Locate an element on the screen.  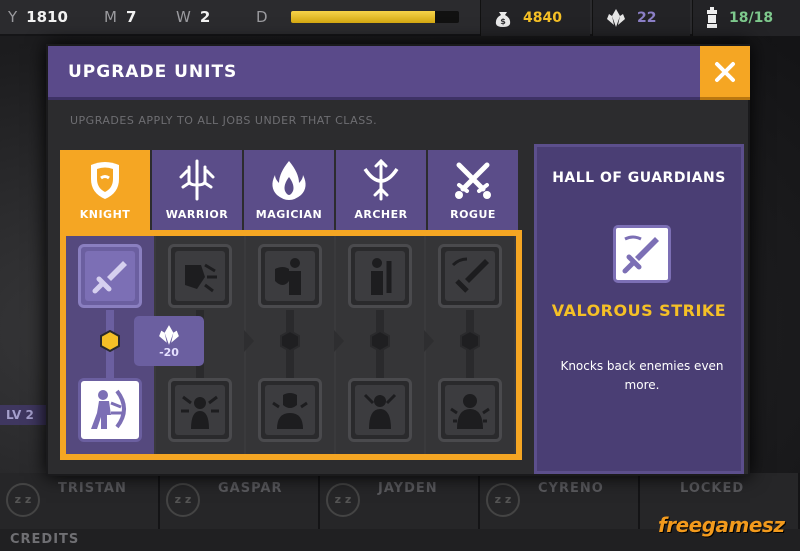
gems-value: 22 is located at coordinates (647, 18).